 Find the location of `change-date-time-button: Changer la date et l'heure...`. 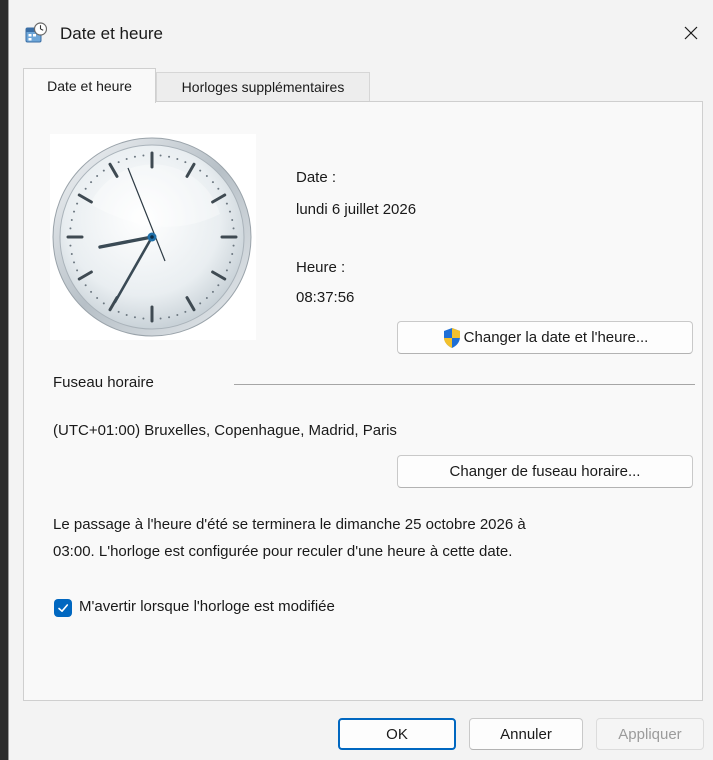

change-date-time-button: Changer la date et l'heure... is located at coordinates (545, 337).